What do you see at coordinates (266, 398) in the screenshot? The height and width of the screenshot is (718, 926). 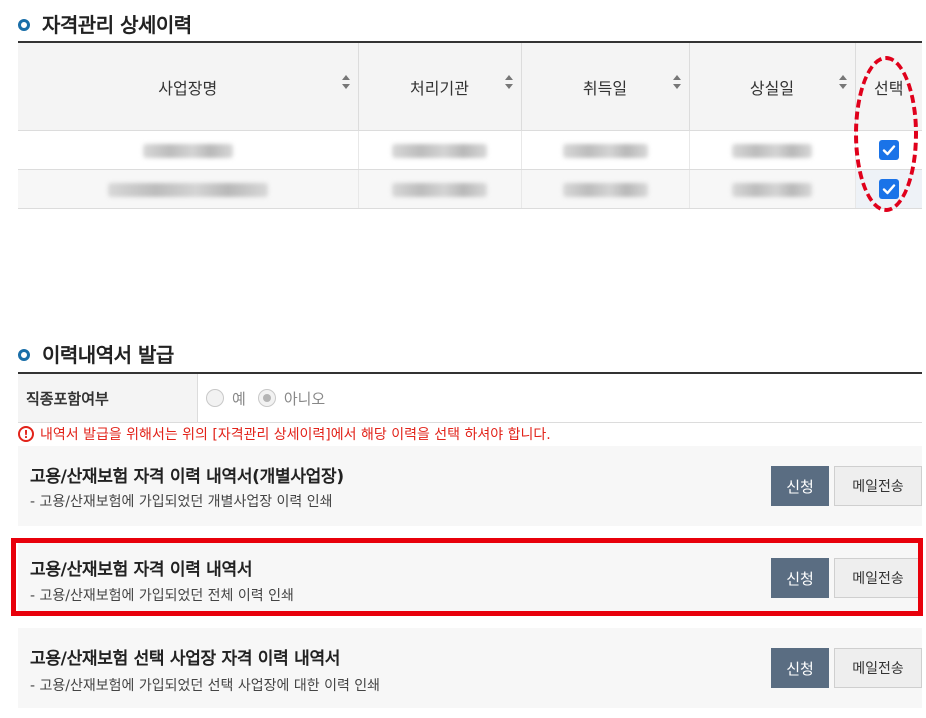 I see `radio-no` at bounding box center [266, 398].